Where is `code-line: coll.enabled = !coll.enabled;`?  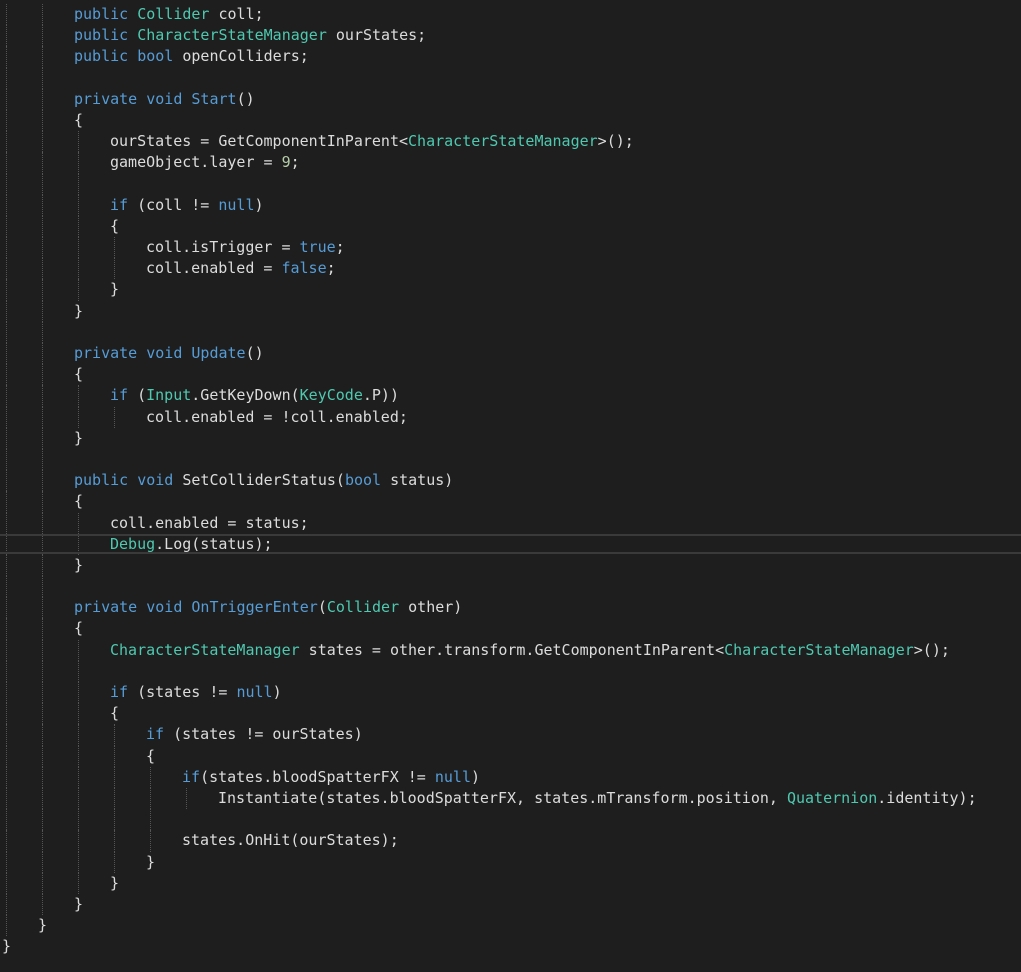 code-line: coll.enabled = !coll.enabled; is located at coordinates (510, 417).